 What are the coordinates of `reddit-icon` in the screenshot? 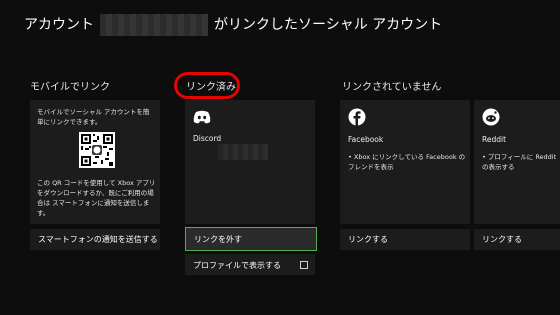 It's located at (491, 119).